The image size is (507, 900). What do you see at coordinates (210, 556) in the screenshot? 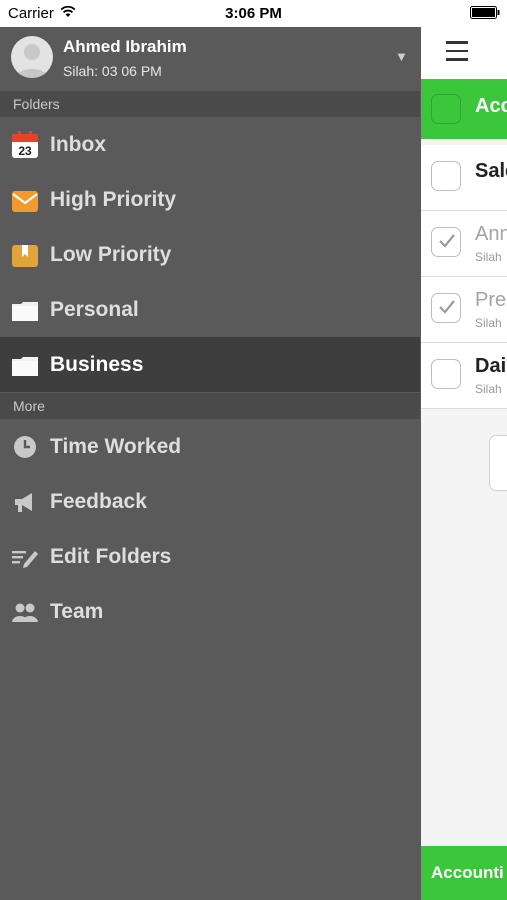
I see `sidebar-item-edit-folders: Edit Folders` at bounding box center [210, 556].